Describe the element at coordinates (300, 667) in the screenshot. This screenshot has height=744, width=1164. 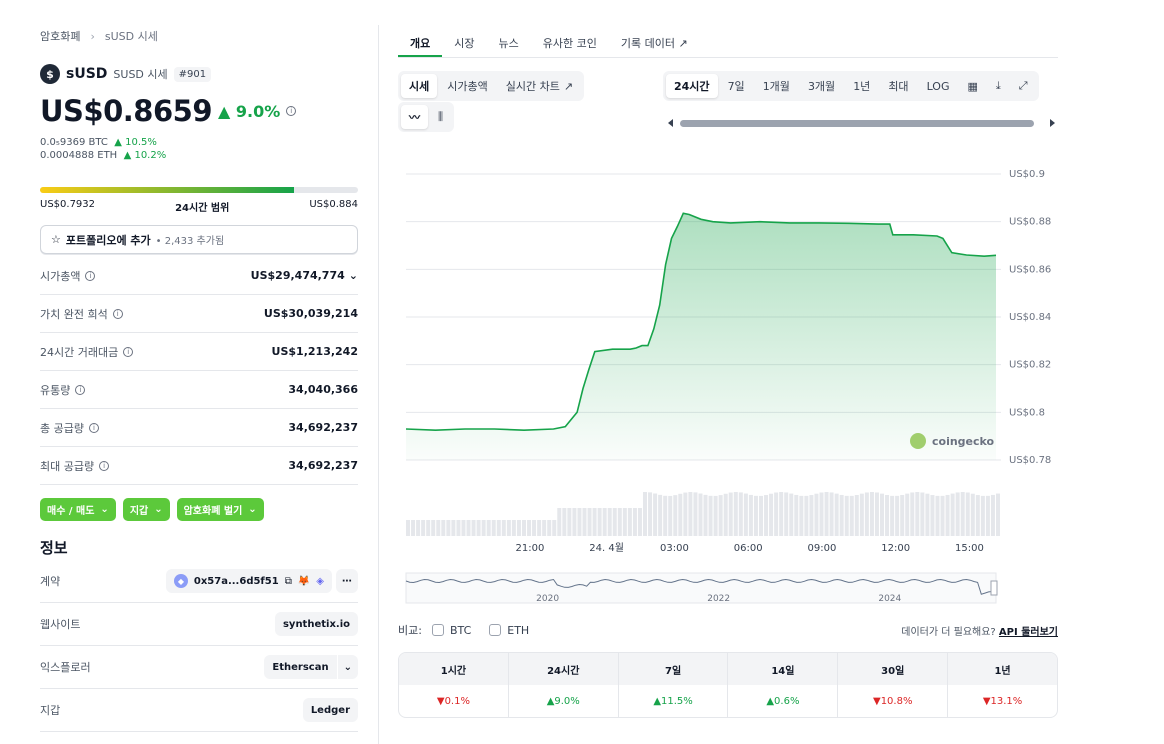
I see `explorer-link: Etherscan` at that location.